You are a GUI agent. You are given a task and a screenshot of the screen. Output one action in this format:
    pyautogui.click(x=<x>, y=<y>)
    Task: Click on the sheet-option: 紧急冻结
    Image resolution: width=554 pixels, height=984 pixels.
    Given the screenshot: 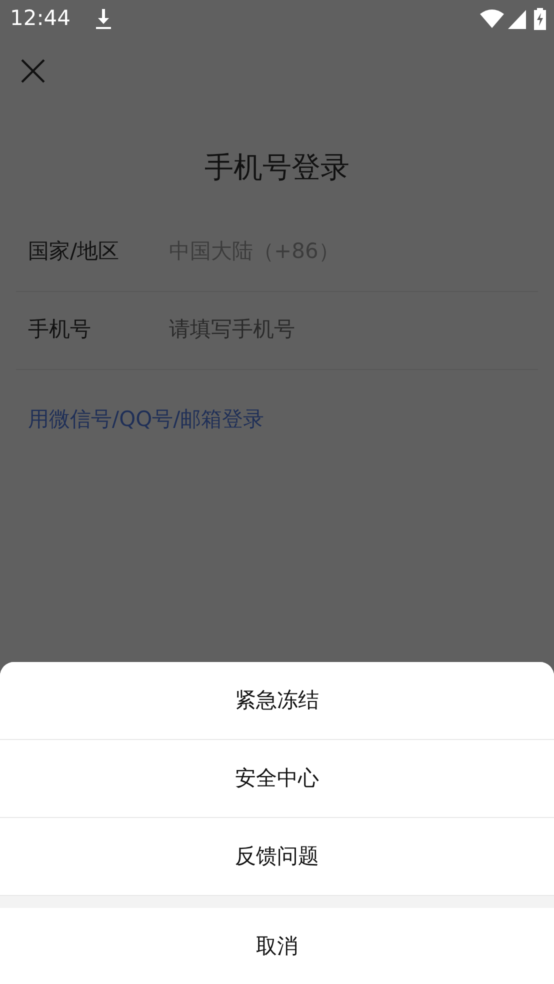 What is the action you would take?
    pyautogui.click(x=277, y=701)
    